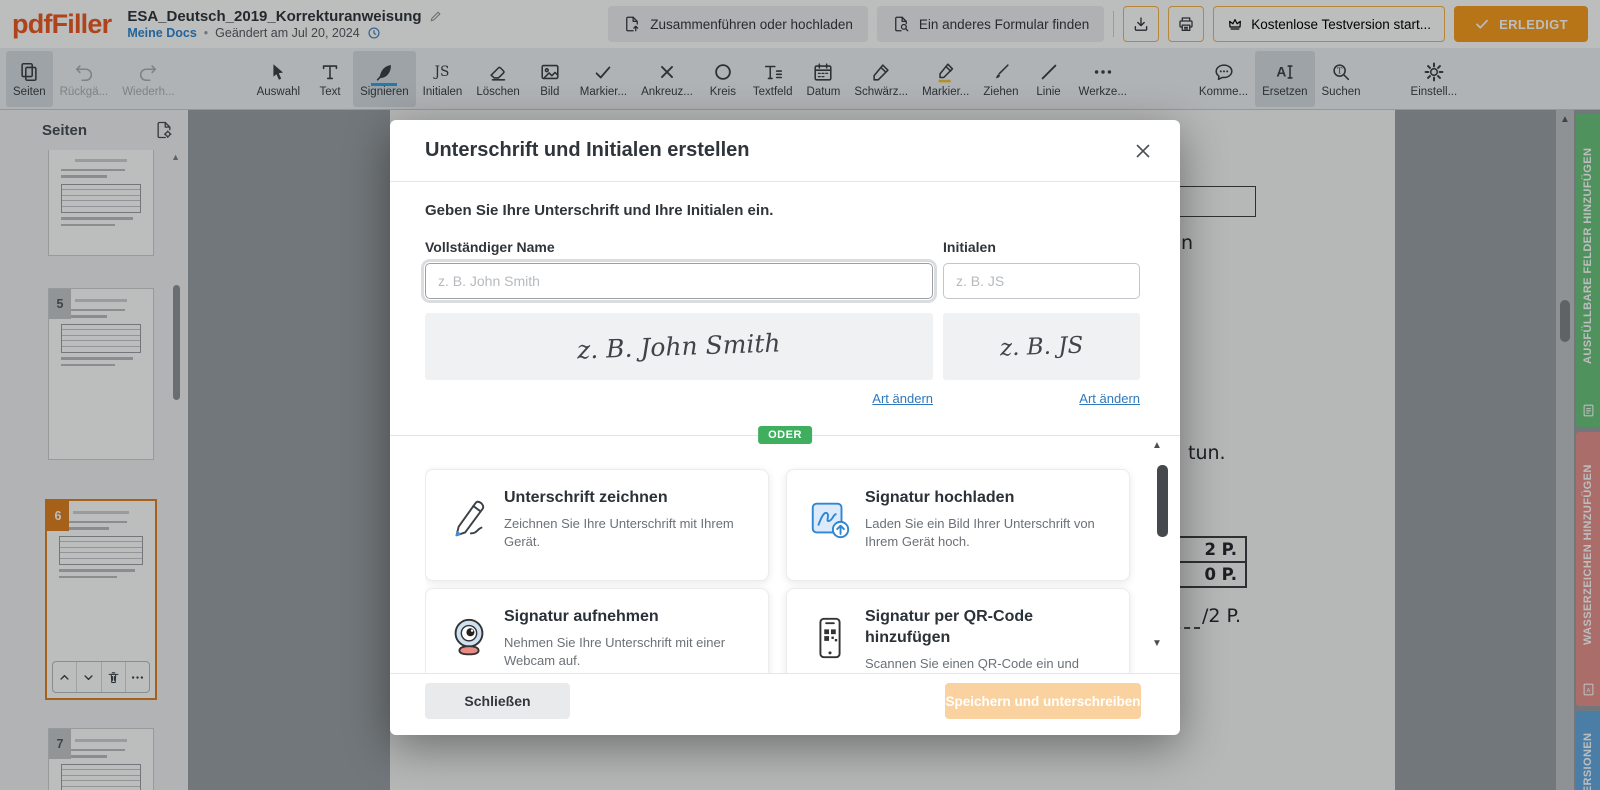 The width and height of the screenshot is (1600, 790). Describe the element at coordinates (1043, 701) in the screenshot. I see `save-and-sign-button: Speichern und unterschreiben` at that location.